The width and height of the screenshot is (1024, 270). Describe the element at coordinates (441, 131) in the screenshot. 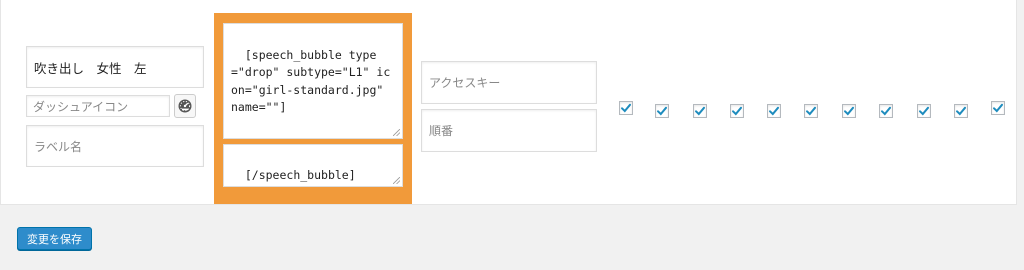

I see `order-placeholder: 順番` at that location.